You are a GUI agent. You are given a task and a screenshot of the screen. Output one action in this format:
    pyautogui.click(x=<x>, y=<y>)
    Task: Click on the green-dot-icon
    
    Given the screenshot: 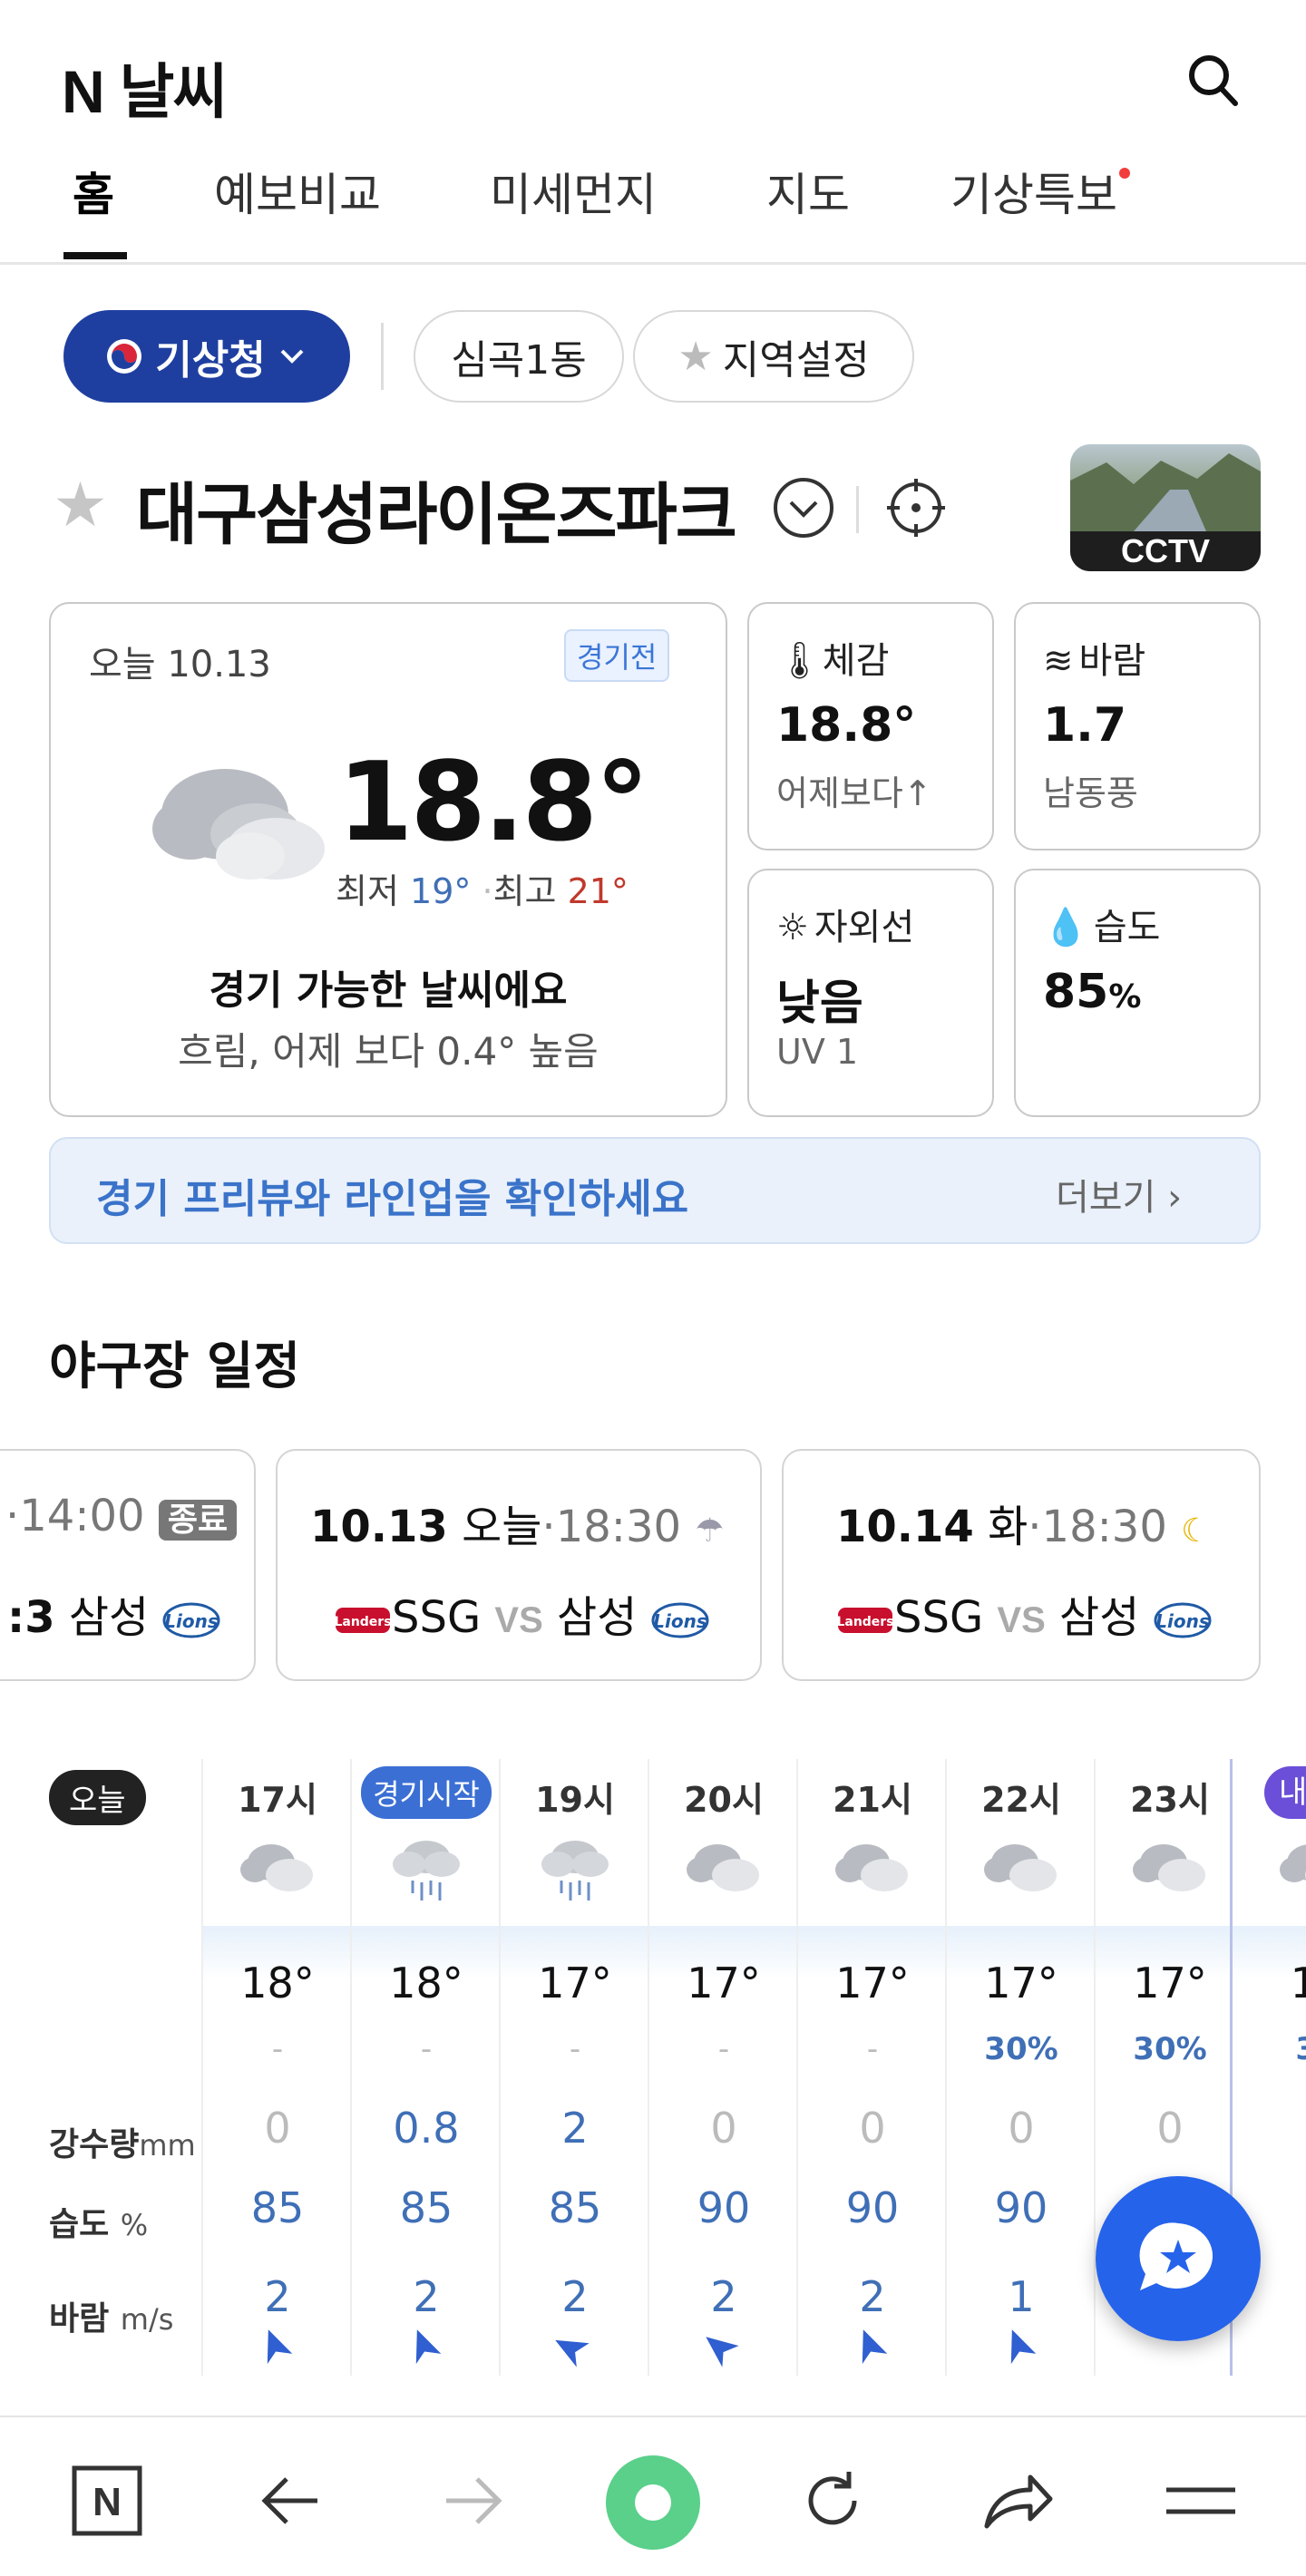 What is the action you would take?
    pyautogui.click(x=653, y=2502)
    